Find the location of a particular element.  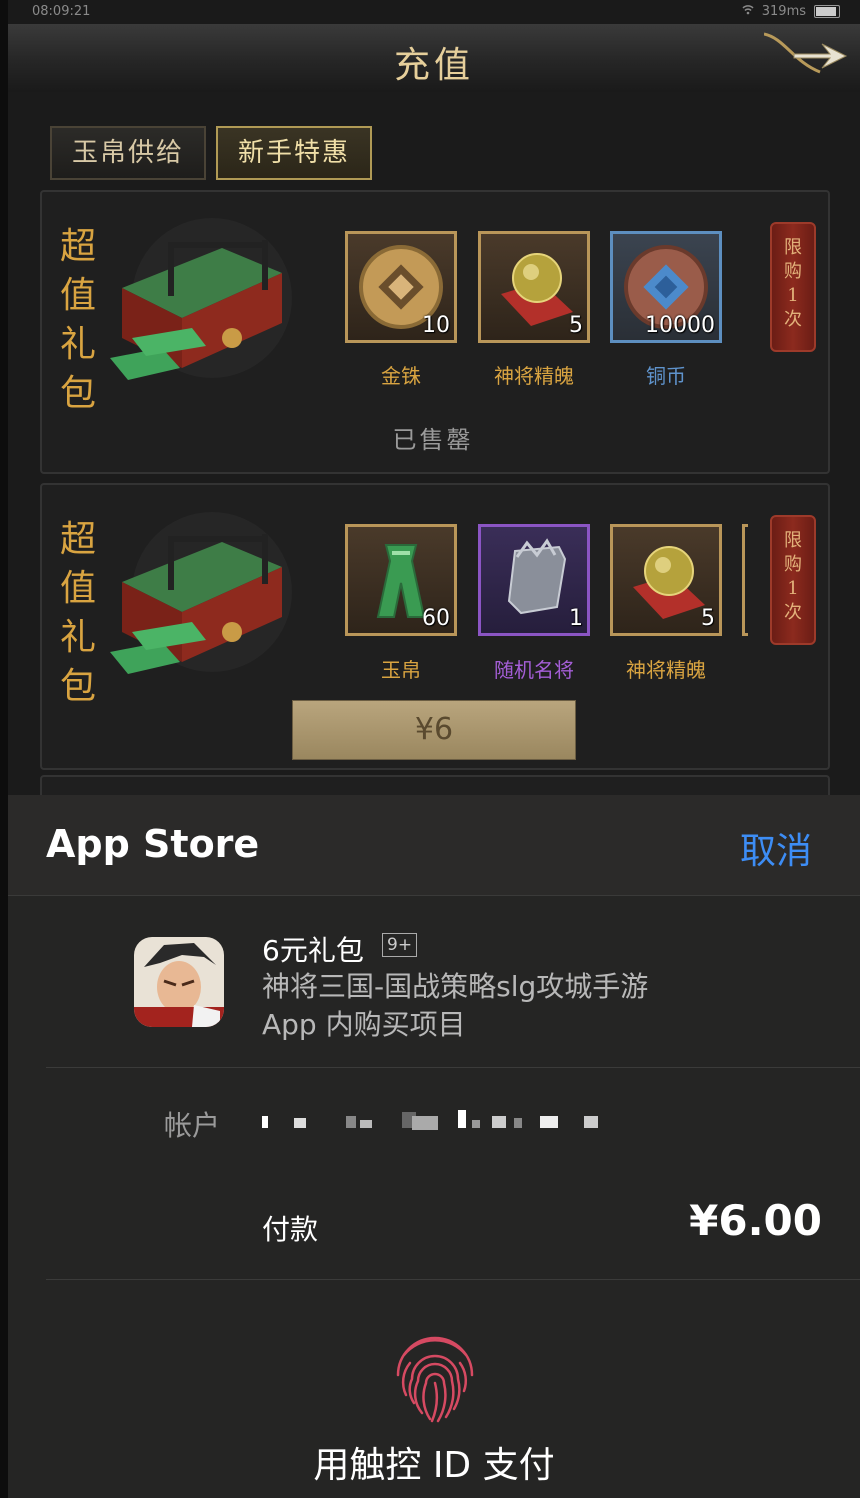

item-count: 1 is located at coordinates (576, 618).